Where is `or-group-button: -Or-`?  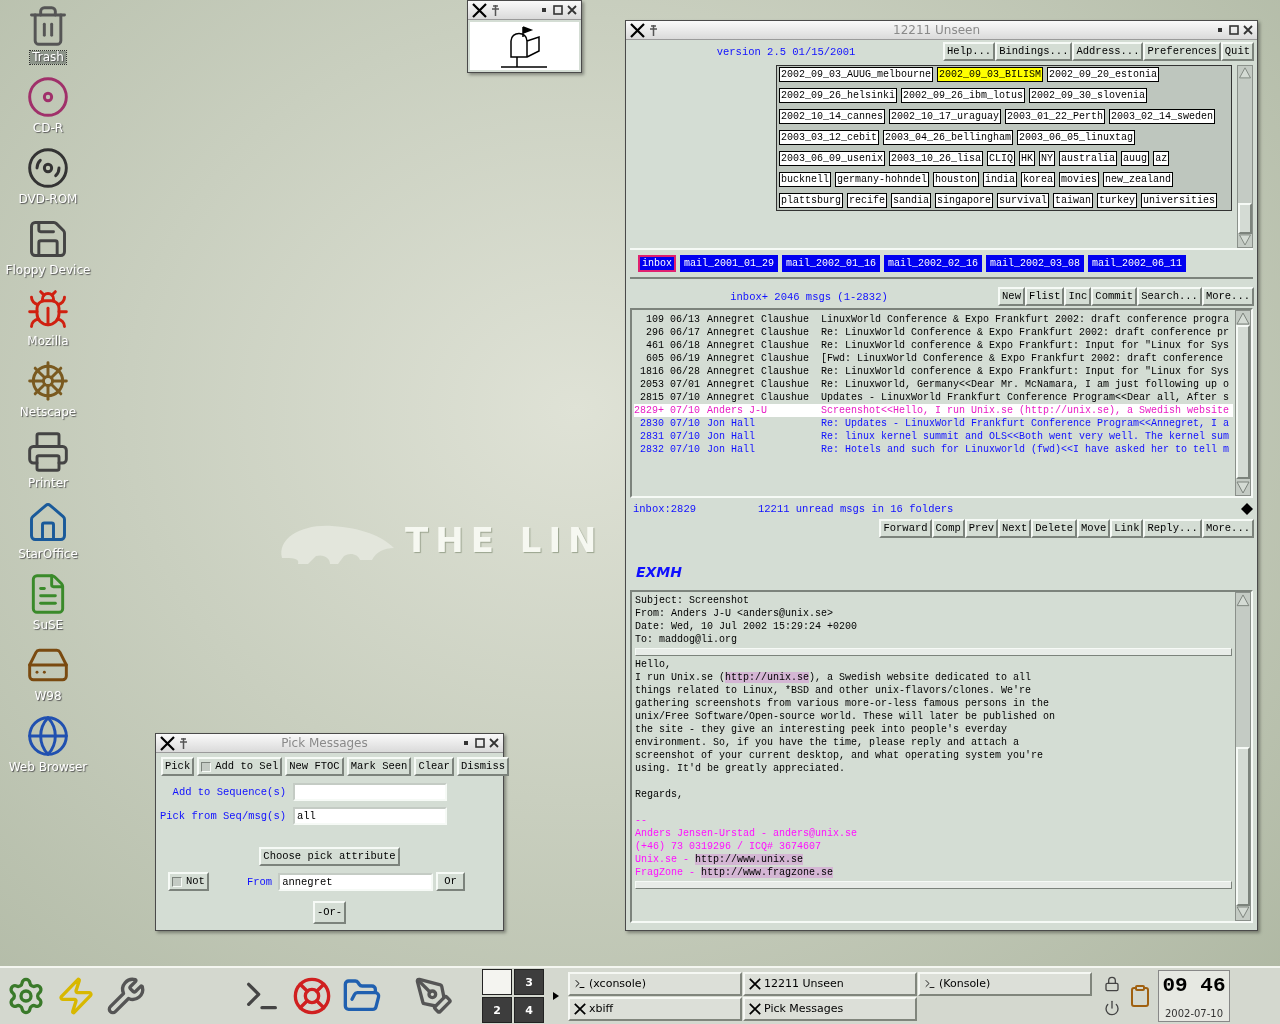 or-group-button: -Or- is located at coordinates (329, 912).